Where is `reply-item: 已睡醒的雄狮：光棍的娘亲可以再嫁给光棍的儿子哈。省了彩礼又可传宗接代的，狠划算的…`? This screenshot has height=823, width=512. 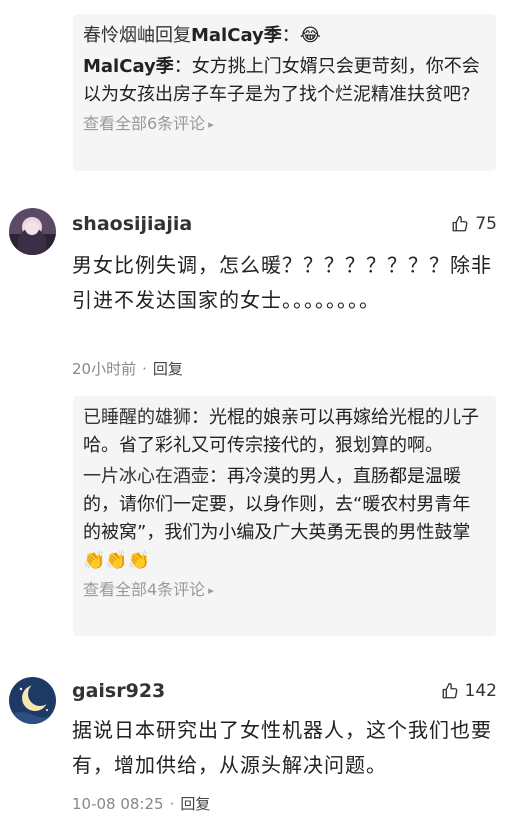 reply-item: 已睡醒的雄狮：光棍的娘亲可以再嫁给光棍的儿子哈。省了彩礼又可传宗接代的，狠划算的… is located at coordinates (281, 431).